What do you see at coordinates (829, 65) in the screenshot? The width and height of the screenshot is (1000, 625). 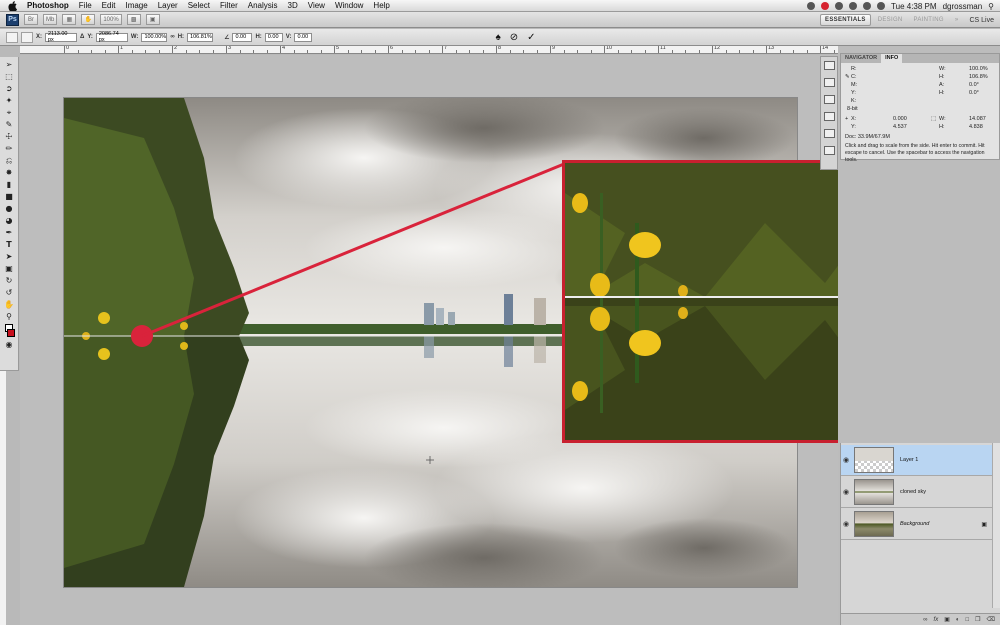 I see `history-panel-icon` at bounding box center [829, 65].